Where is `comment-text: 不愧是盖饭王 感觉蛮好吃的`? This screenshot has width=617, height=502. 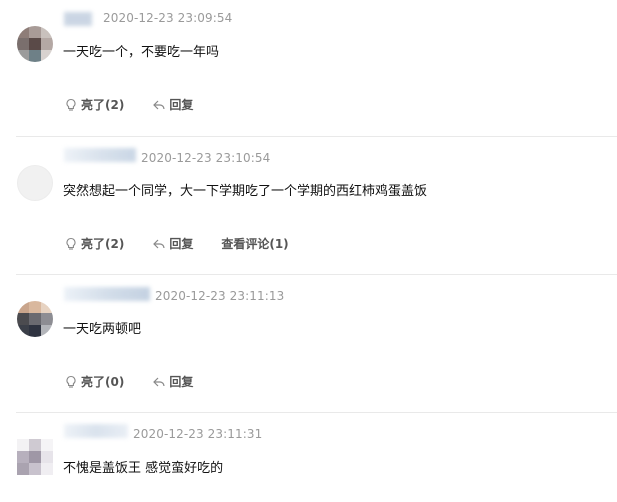 comment-text: 不愧是盖饭王 感觉蛮好吃的 is located at coordinates (143, 468).